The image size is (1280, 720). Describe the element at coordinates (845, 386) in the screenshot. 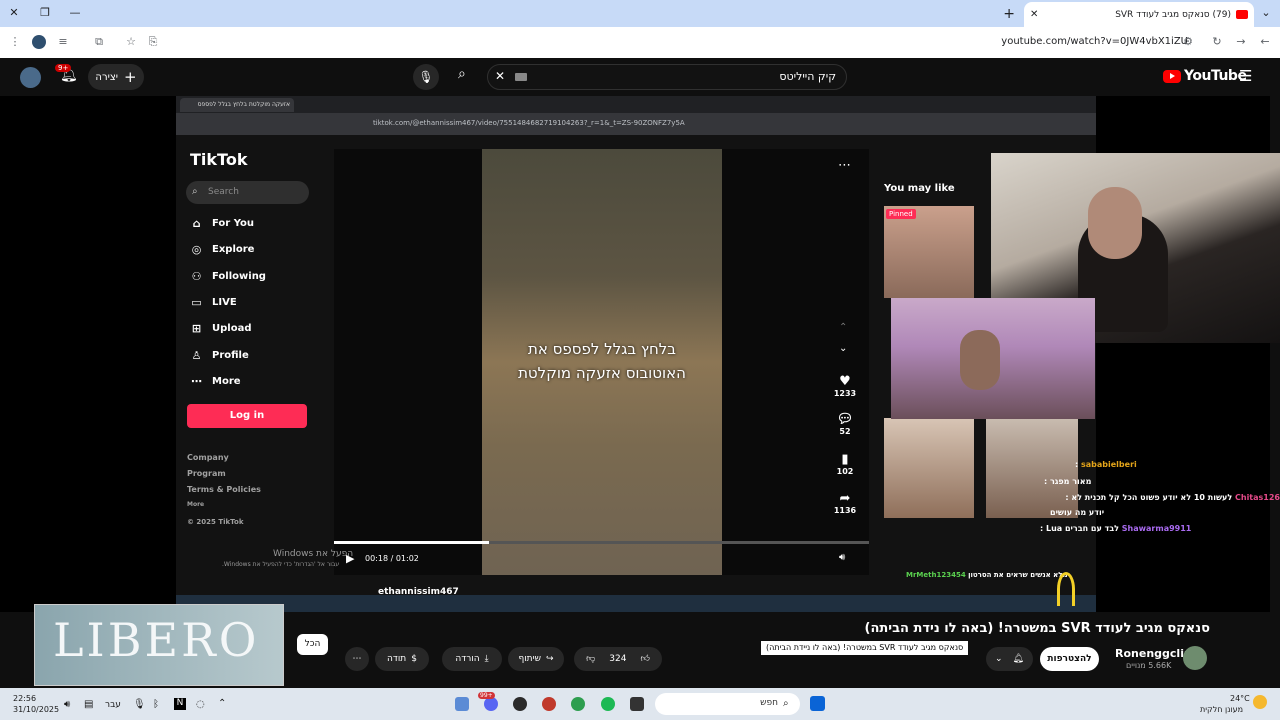

I see `likes-stat: ♥ 1233` at that location.